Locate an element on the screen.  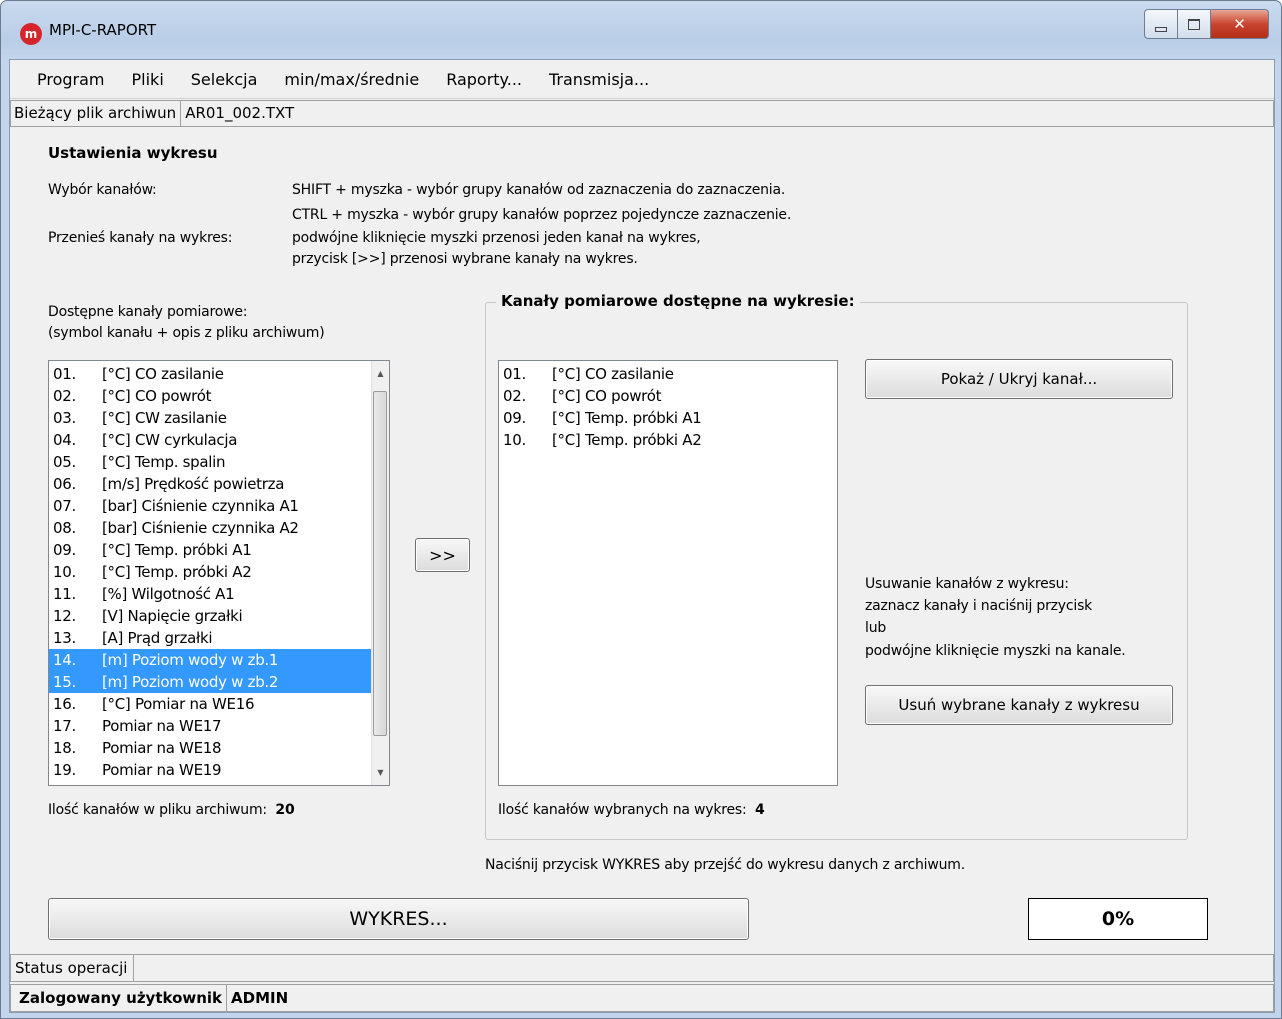
move-channels-label: Przenieś kanały na wykres: is located at coordinates (140, 238).